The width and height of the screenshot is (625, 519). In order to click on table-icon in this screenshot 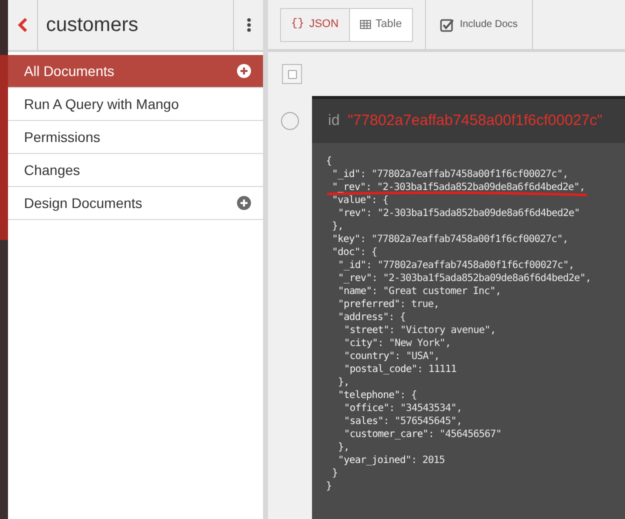, I will do `click(365, 24)`.